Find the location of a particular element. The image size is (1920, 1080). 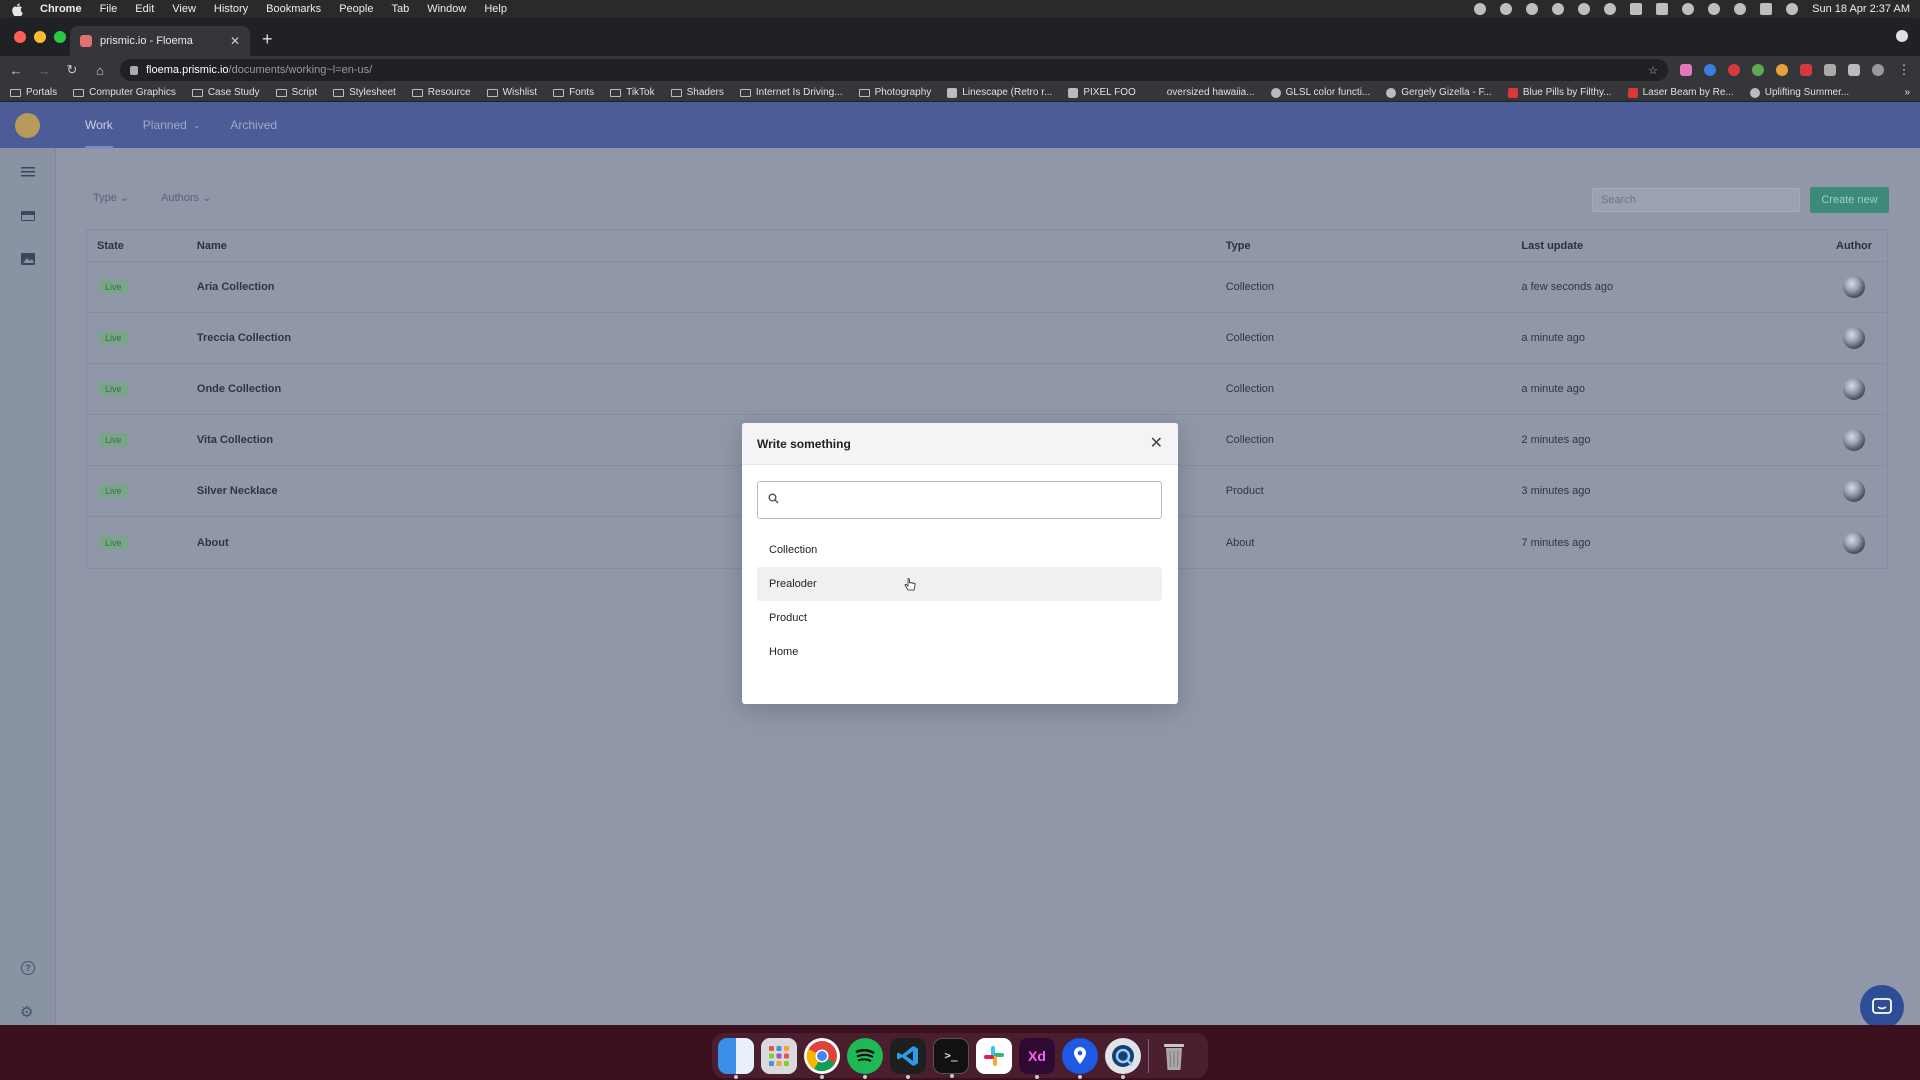

chrome-icon is located at coordinates (822, 1058).